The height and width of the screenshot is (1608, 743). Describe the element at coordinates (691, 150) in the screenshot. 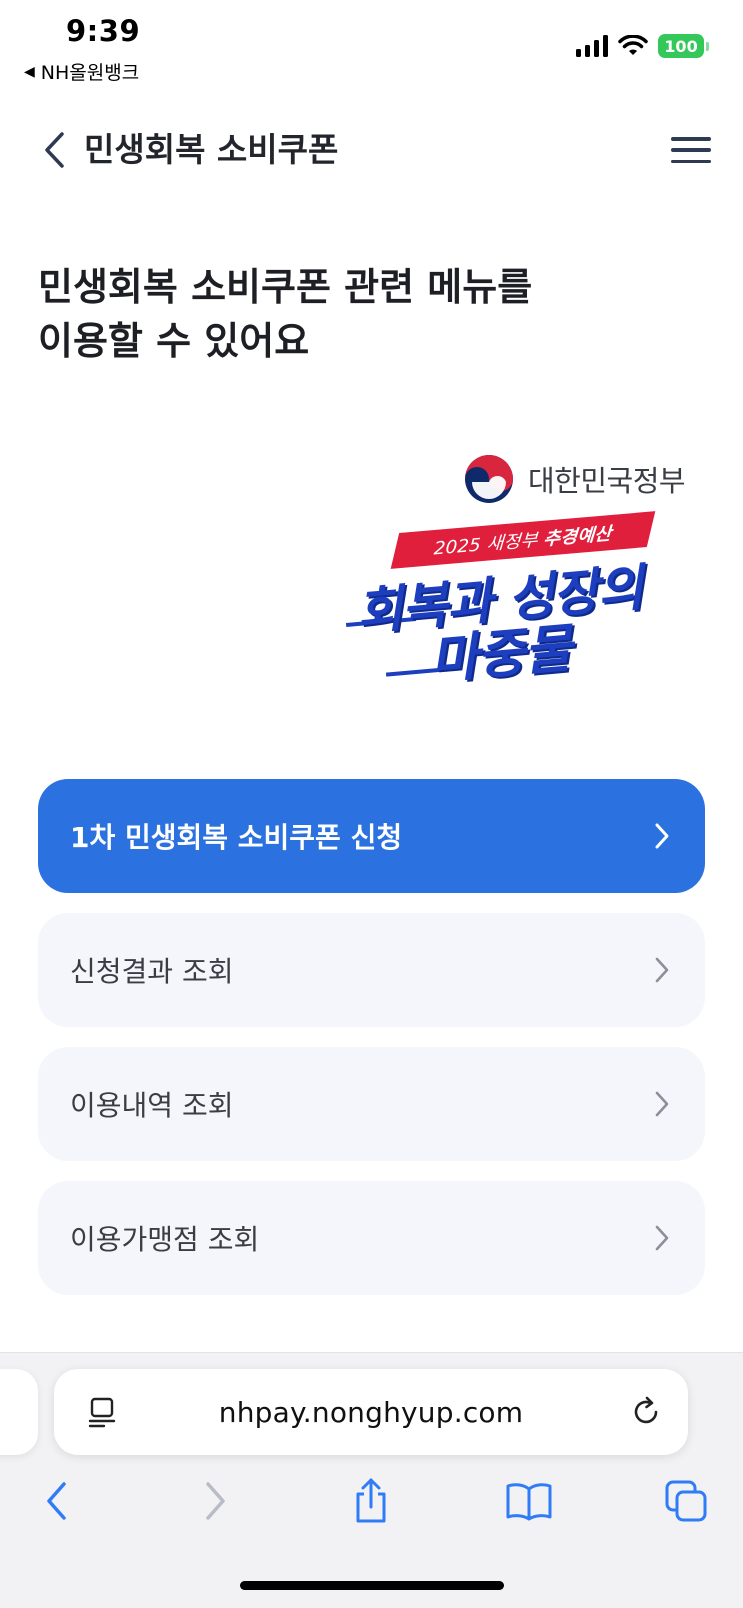

I see `hamburger-menu-button` at that location.